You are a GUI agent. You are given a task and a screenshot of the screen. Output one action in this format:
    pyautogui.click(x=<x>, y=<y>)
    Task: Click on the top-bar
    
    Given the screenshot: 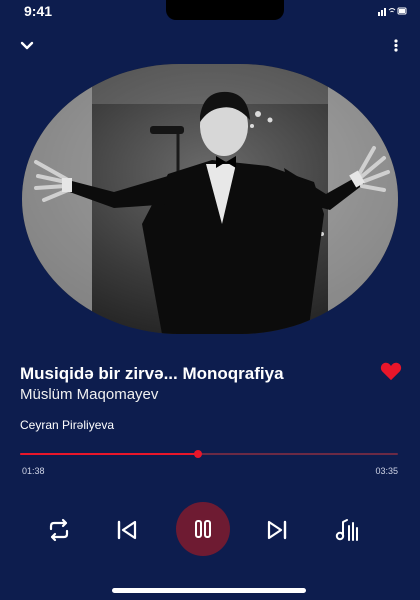 What is the action you would take?
    pyautogui.click(x=210, y=45)
    